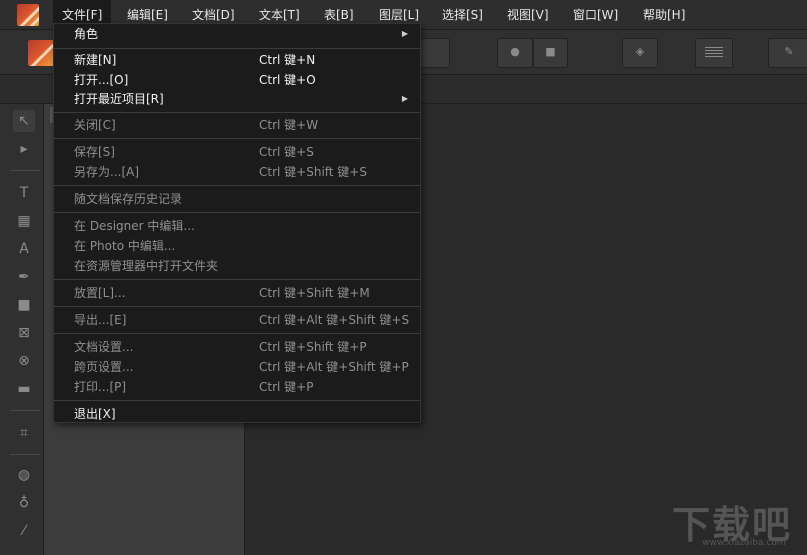 The image size is (807, 555). Describe the element at coordinates (24, 305) in the screenshot. I see `shape-tool-icon: ■` at that location.